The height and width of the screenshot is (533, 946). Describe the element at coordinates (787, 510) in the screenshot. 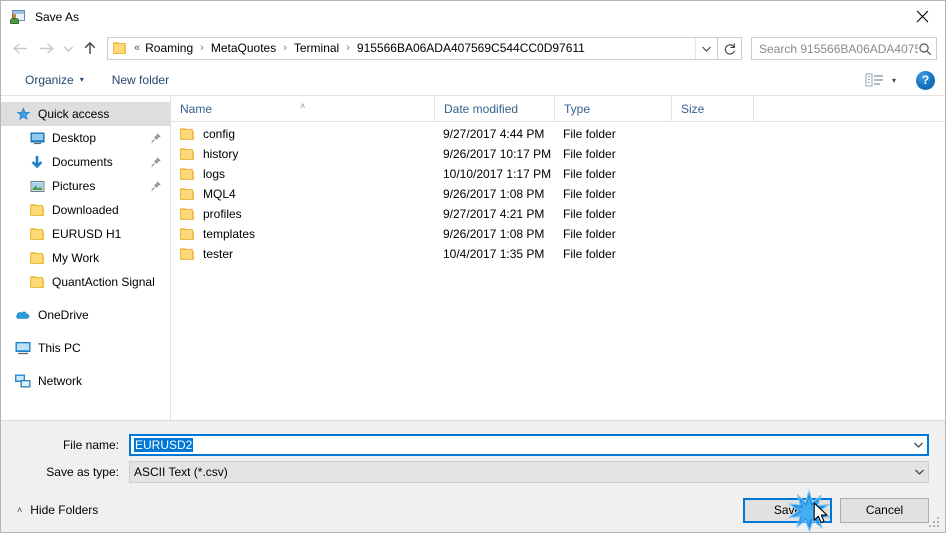

I see `save-button: Save` at that location.